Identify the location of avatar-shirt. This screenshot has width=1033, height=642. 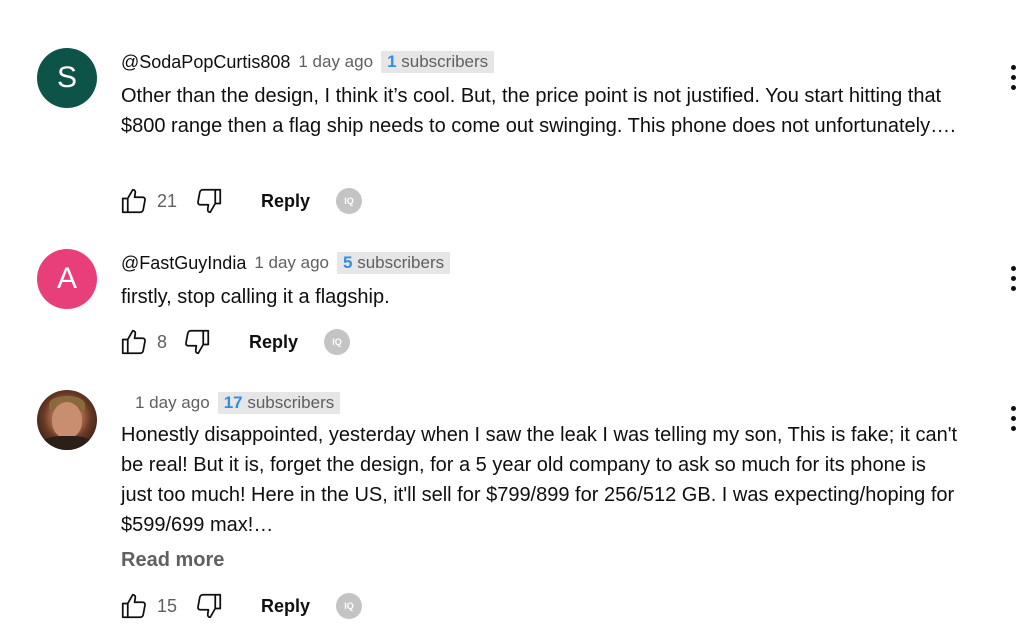
(67, 443).